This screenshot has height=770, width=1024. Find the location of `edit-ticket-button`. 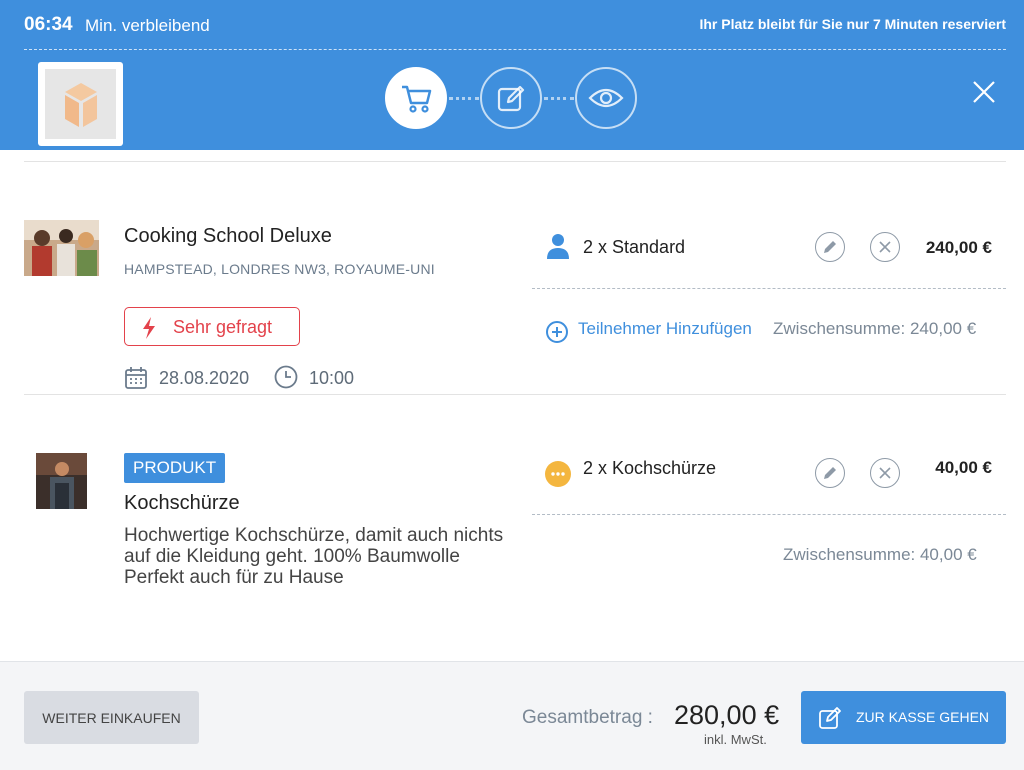

edit-ticket-button is located at coordinates (830, 247).